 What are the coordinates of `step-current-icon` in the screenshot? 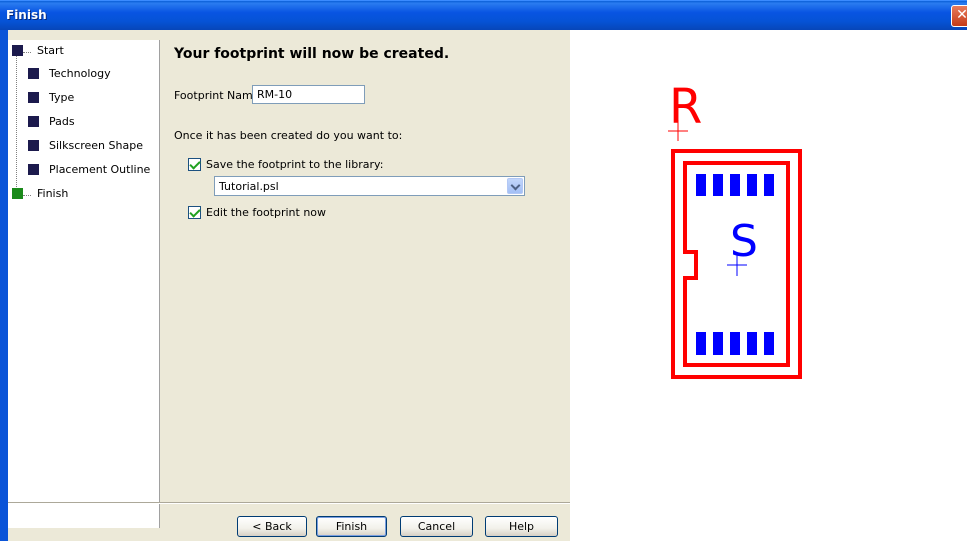 It's located at (17, 193).